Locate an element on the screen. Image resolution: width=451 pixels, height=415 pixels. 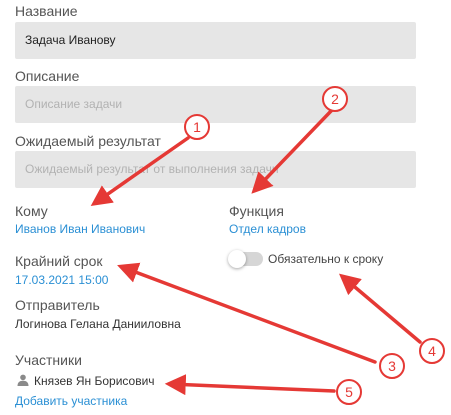
marker-4-number: 4 is located at coordinates (432, 351).